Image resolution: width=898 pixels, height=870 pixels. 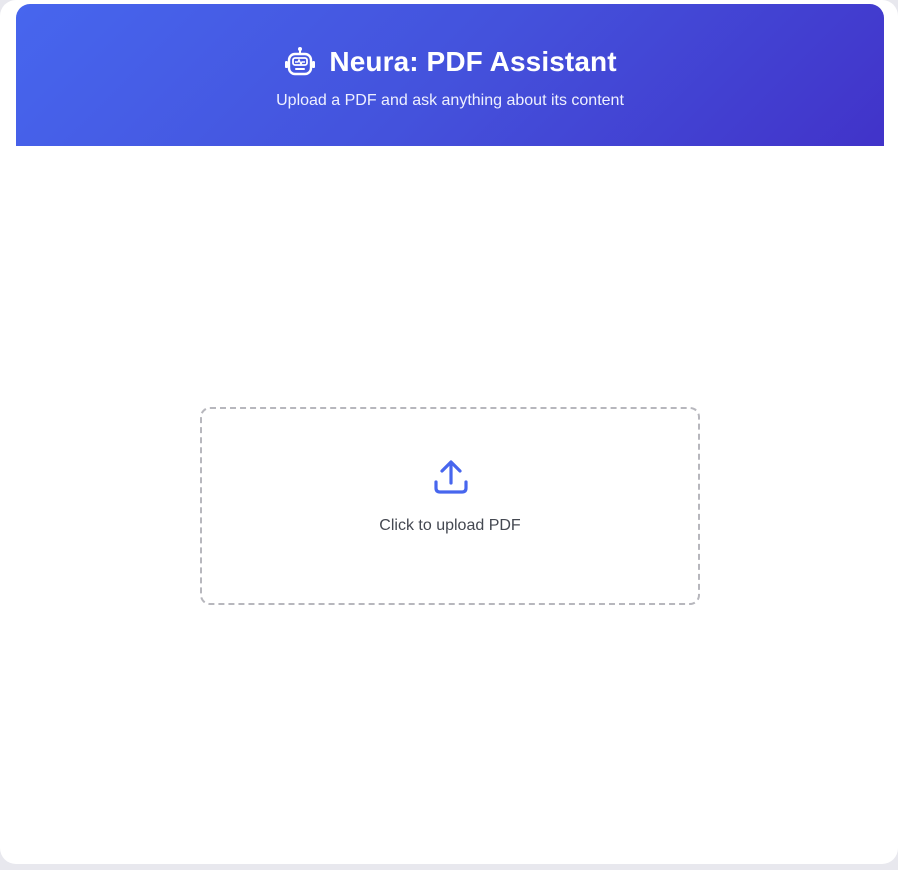 I want to click on robot-icon, so click(x=300, y=61).